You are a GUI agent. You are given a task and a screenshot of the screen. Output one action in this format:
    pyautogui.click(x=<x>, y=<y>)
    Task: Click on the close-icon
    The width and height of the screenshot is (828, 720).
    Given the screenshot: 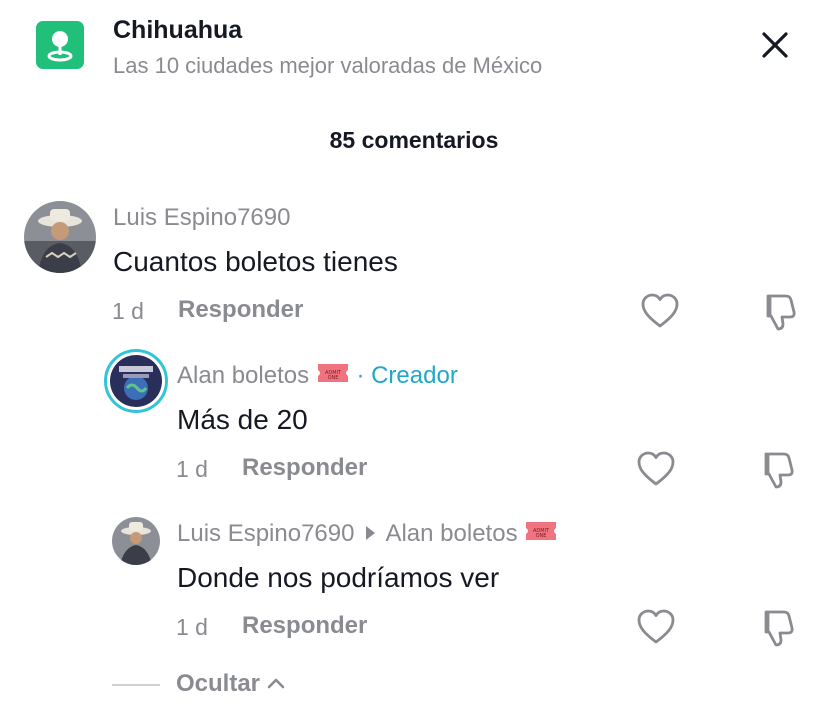 What is the action you would take?
    pyautogui.click(x=775, y=45)
    